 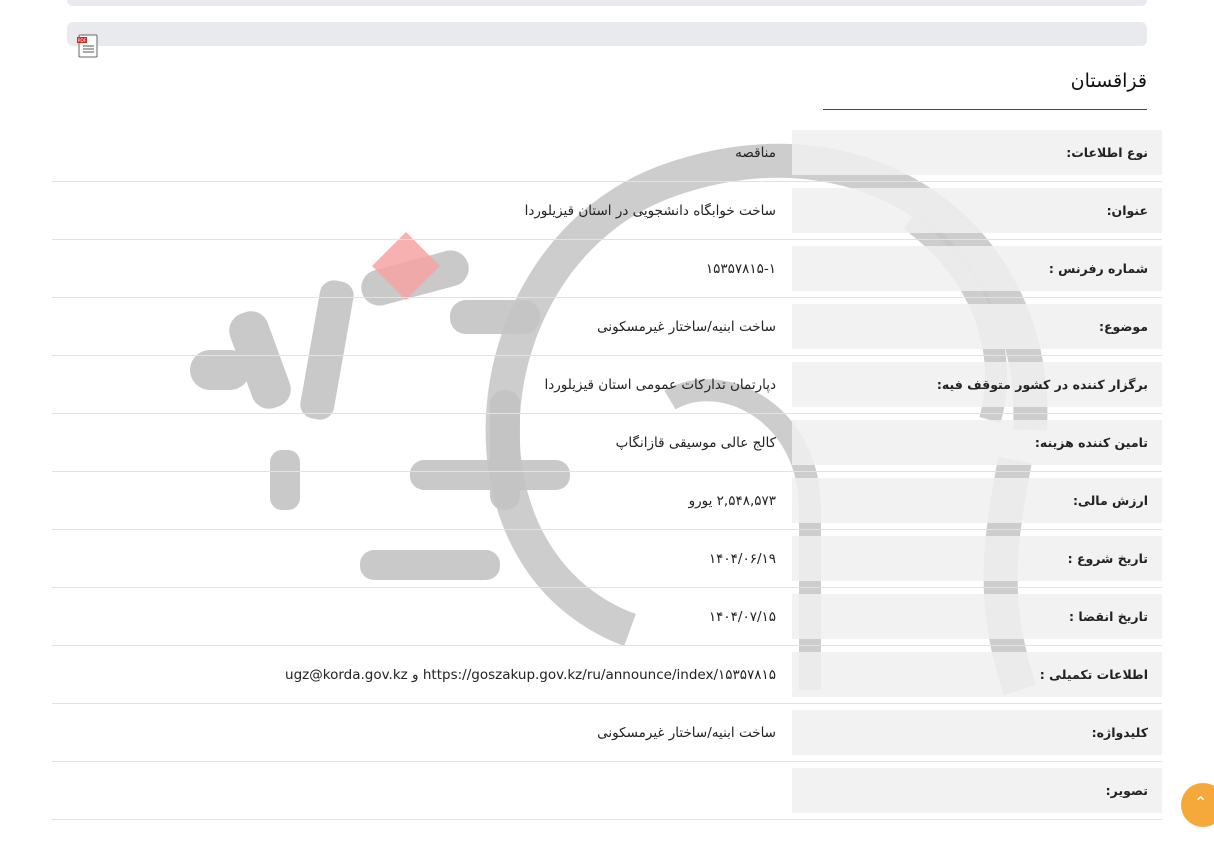 What do you see at coordinates (660, 384) in the screenshot?
I see `row-value-organizer: دپارتمان تدارکات عمومی استان قیزیلوردا` at bounding box center [660, 384].